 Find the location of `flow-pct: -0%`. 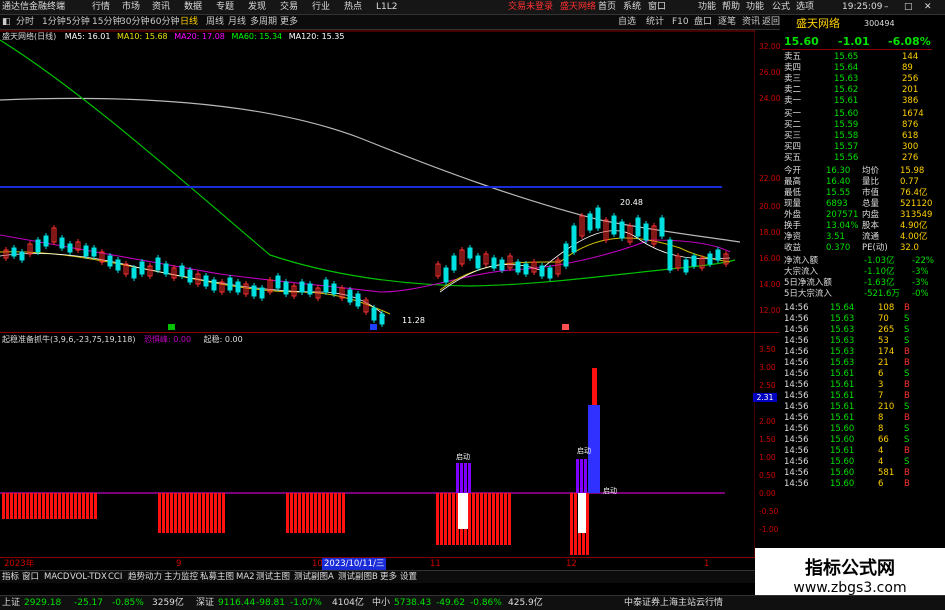

flow-pct: -0% is located at coordinates (920, 294).